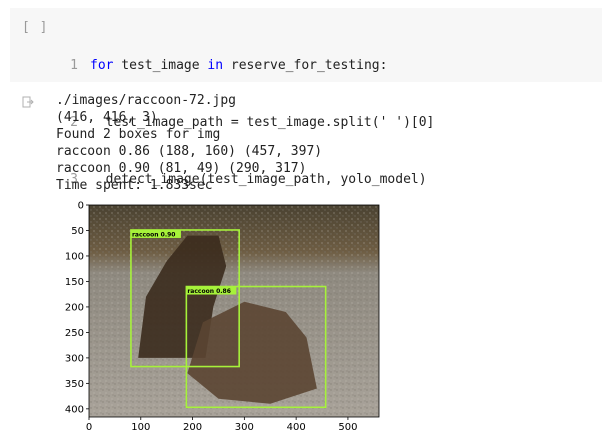  Describe the element at coordinates (74, 409) in the screenshot. I see `y-tick-label: 400` at that location.